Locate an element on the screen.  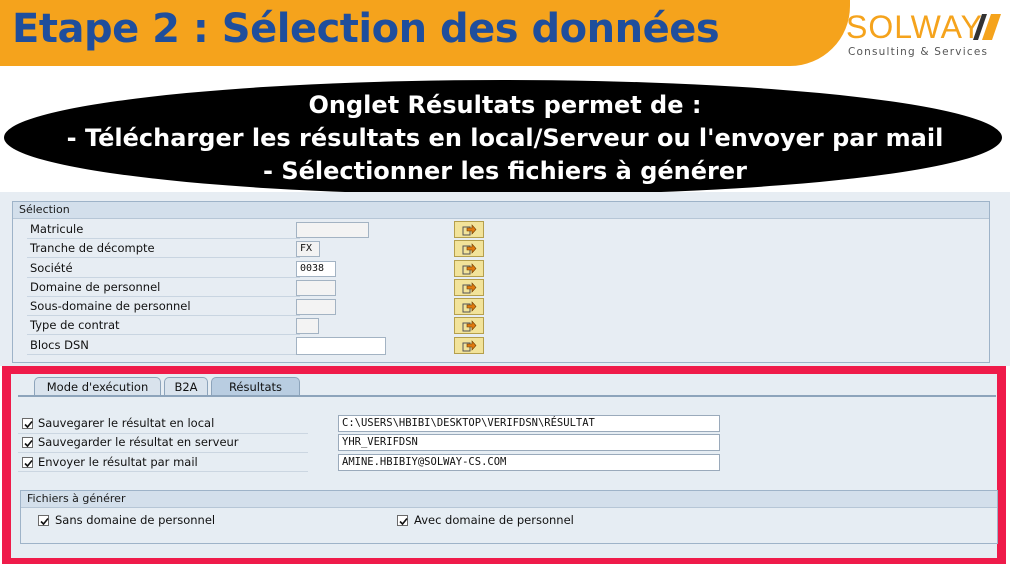
avec-domaine-checkbox is located at coordinates (402, 520).